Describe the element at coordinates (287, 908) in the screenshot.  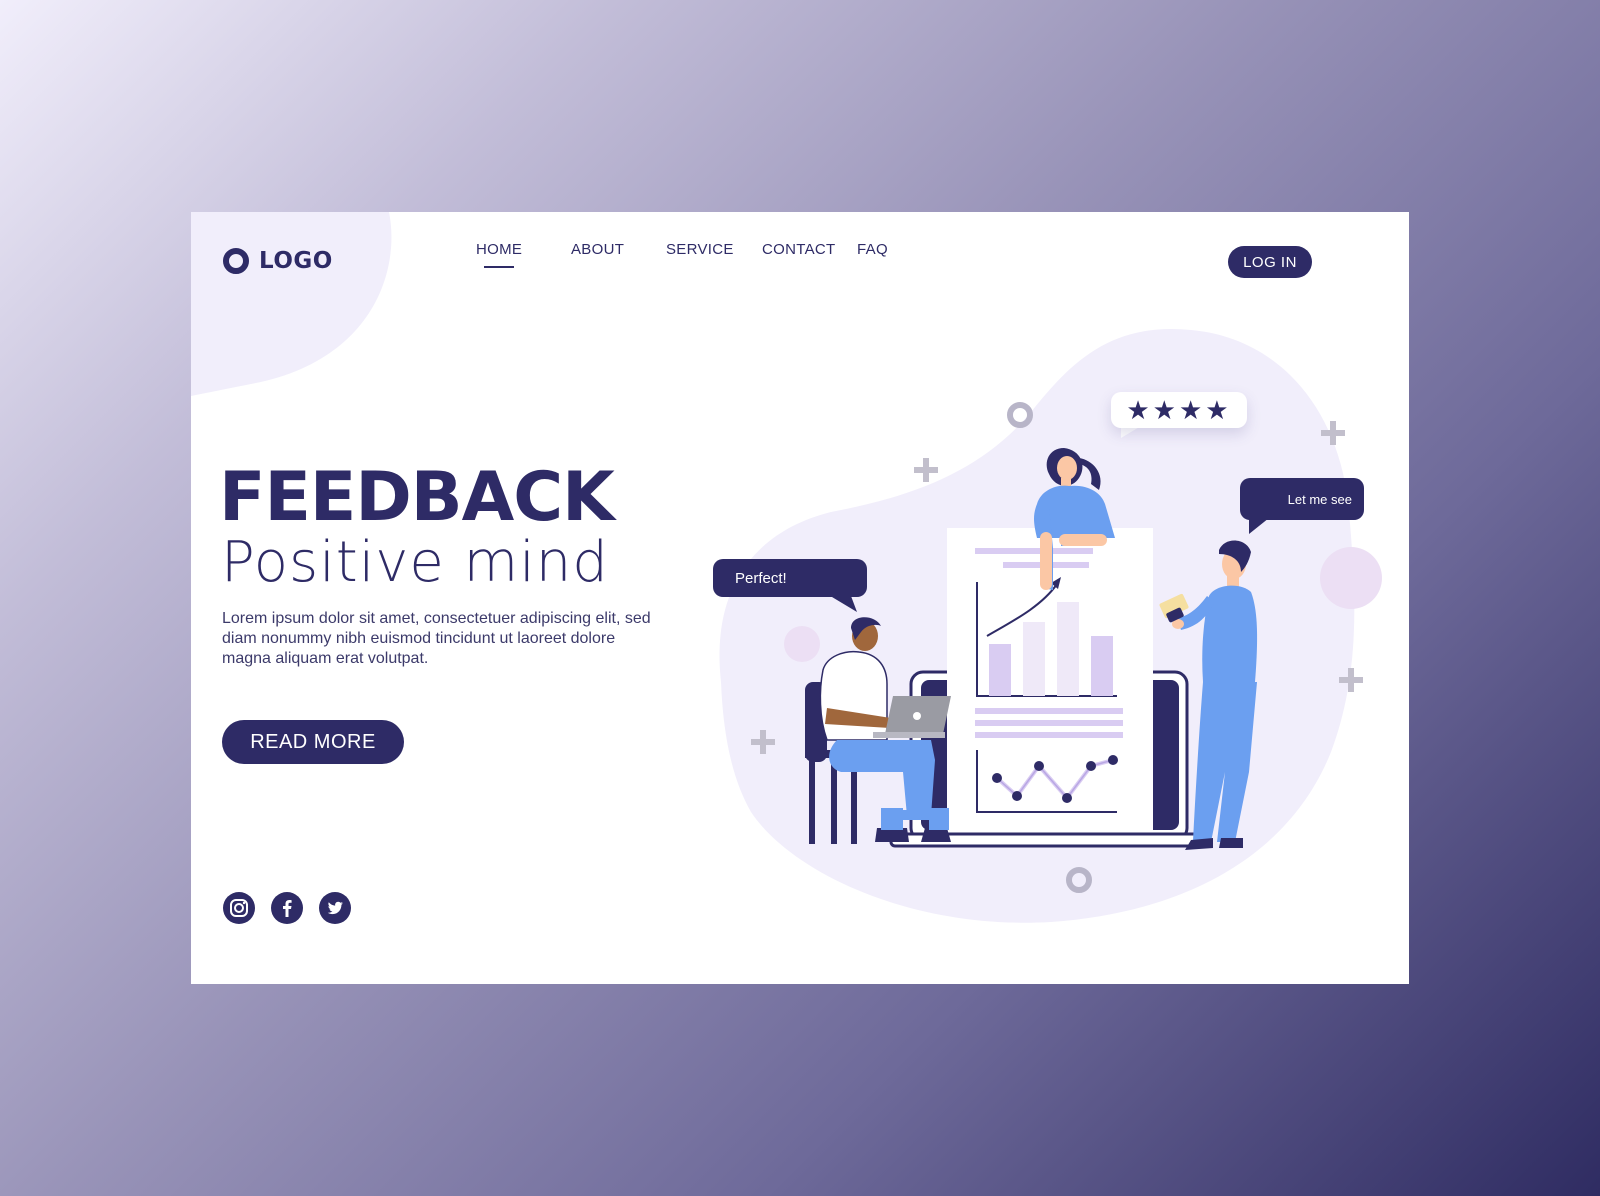
I see `facebook-icon` at that location.